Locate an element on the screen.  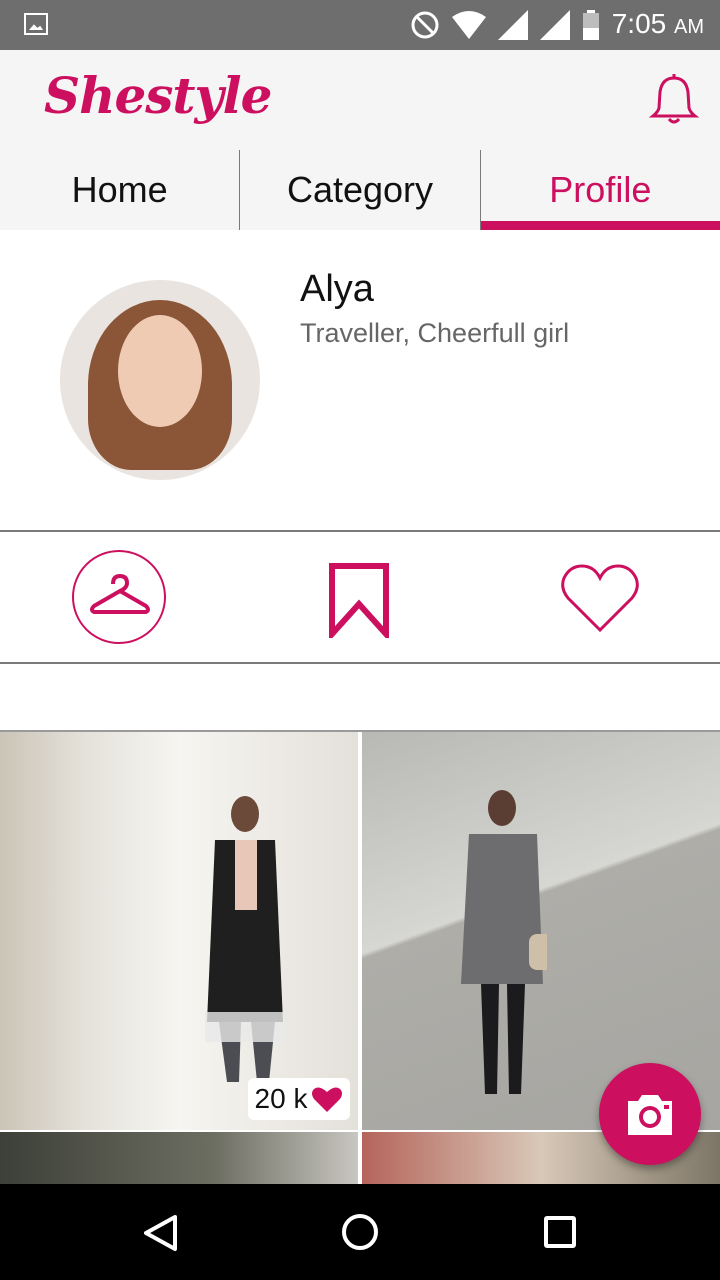
tab-profile: Profile is located at coordinates (599, 190).